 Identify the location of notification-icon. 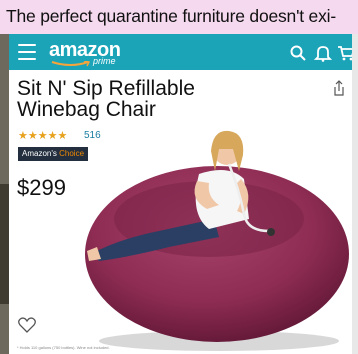
(323, 53).